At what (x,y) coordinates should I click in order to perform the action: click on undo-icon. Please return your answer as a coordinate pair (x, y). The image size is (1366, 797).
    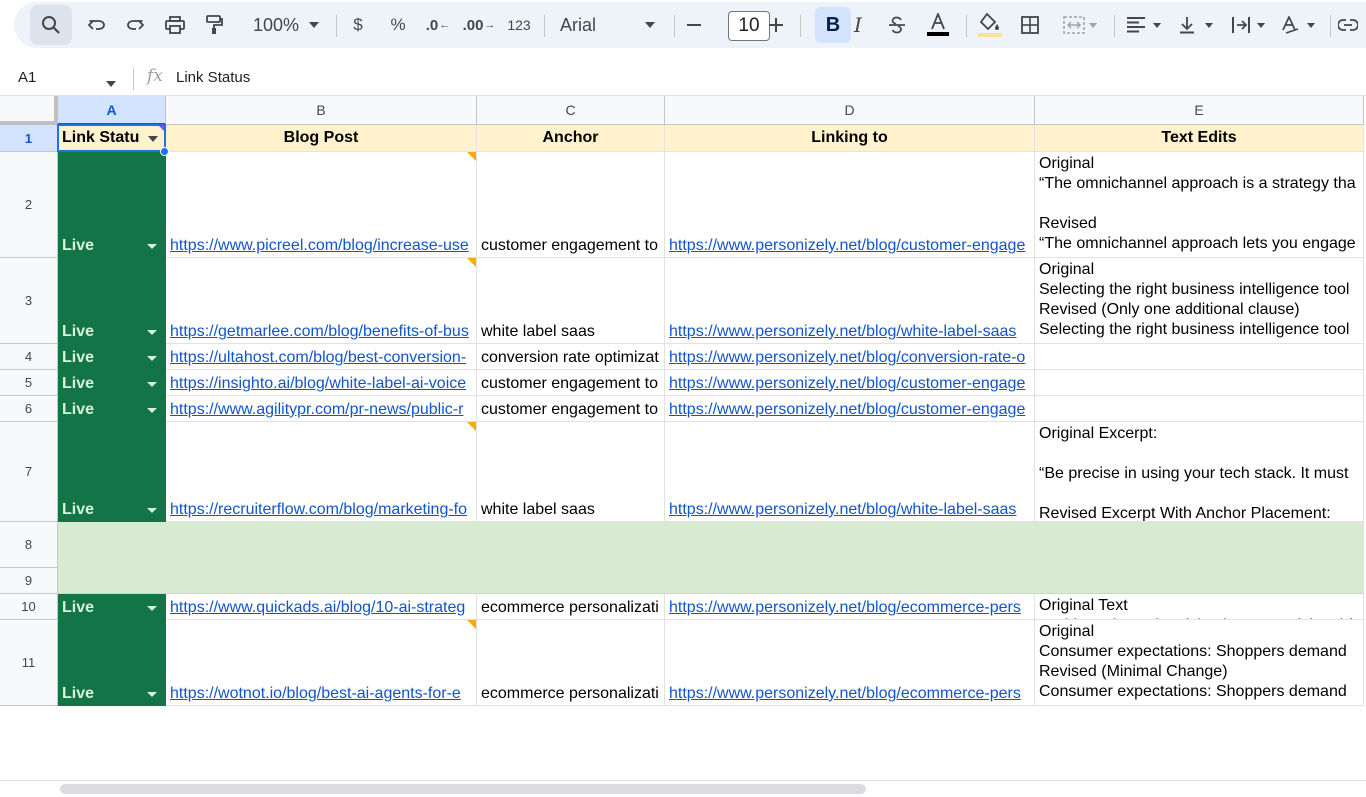
    Looking at the image, I should click on (97, 25).